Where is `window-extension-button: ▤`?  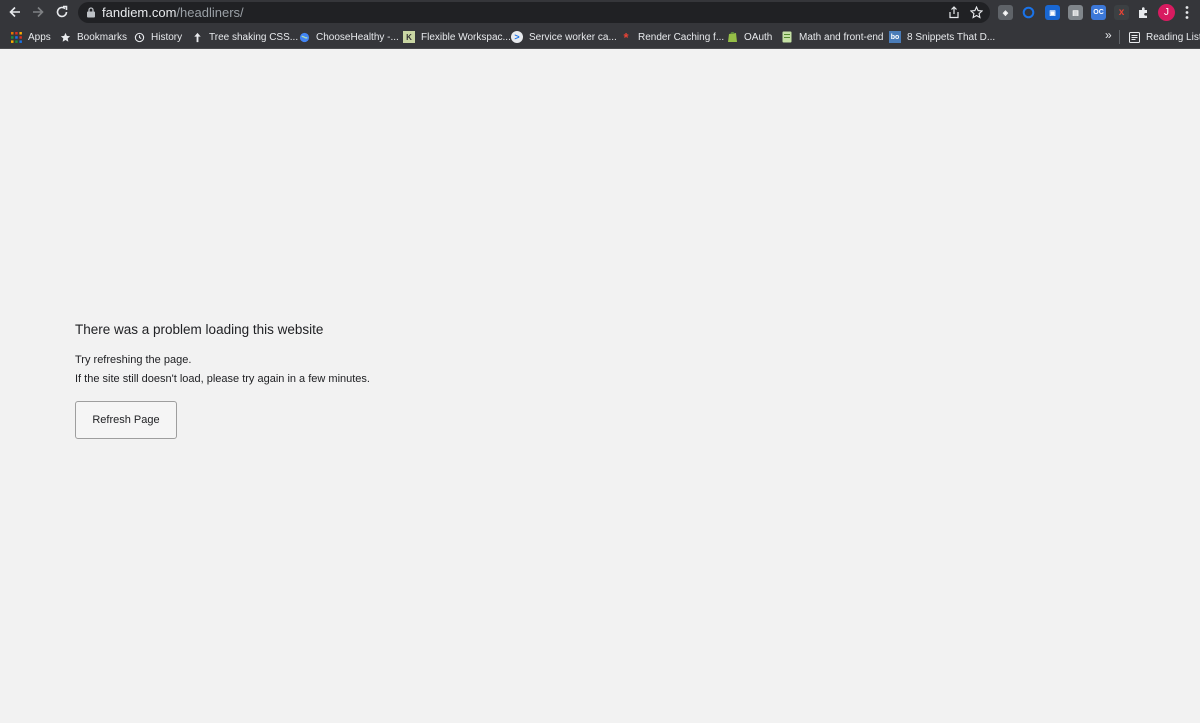
window-extension-button: ▤ is located at coordinates (1075, 12).